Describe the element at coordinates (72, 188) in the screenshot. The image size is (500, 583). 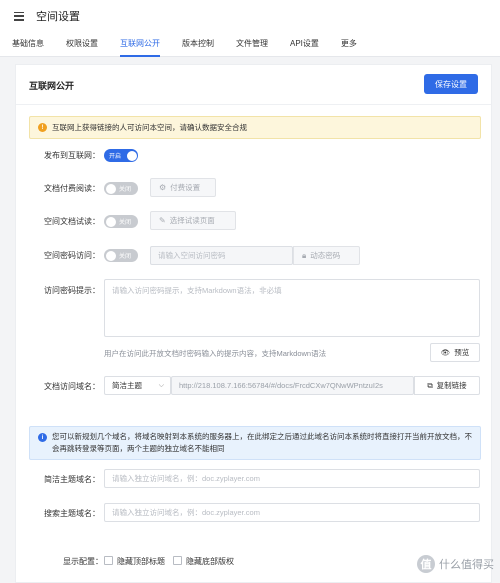
I see `paid-read-label: 文档付费阅读：` at that location.